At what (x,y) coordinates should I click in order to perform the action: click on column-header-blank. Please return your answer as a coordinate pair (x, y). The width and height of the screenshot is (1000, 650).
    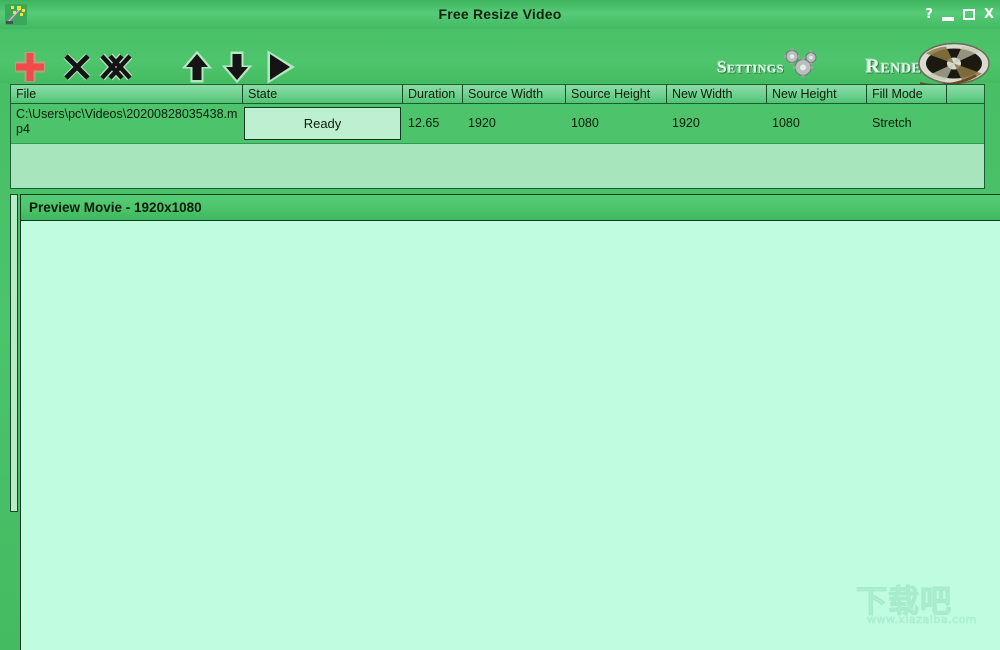
    Looking at the image, I should click on (965, 94).